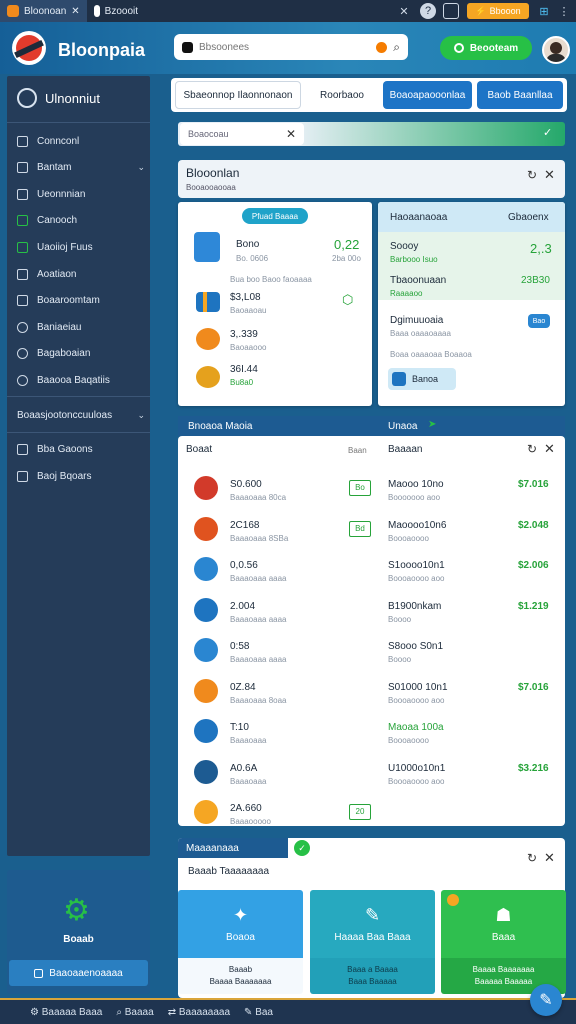 This screenshot has width=576, height=1024. Describe the element at coordinates (360, 528) in the screenshot. I see `row-tag: Bd` at that location.